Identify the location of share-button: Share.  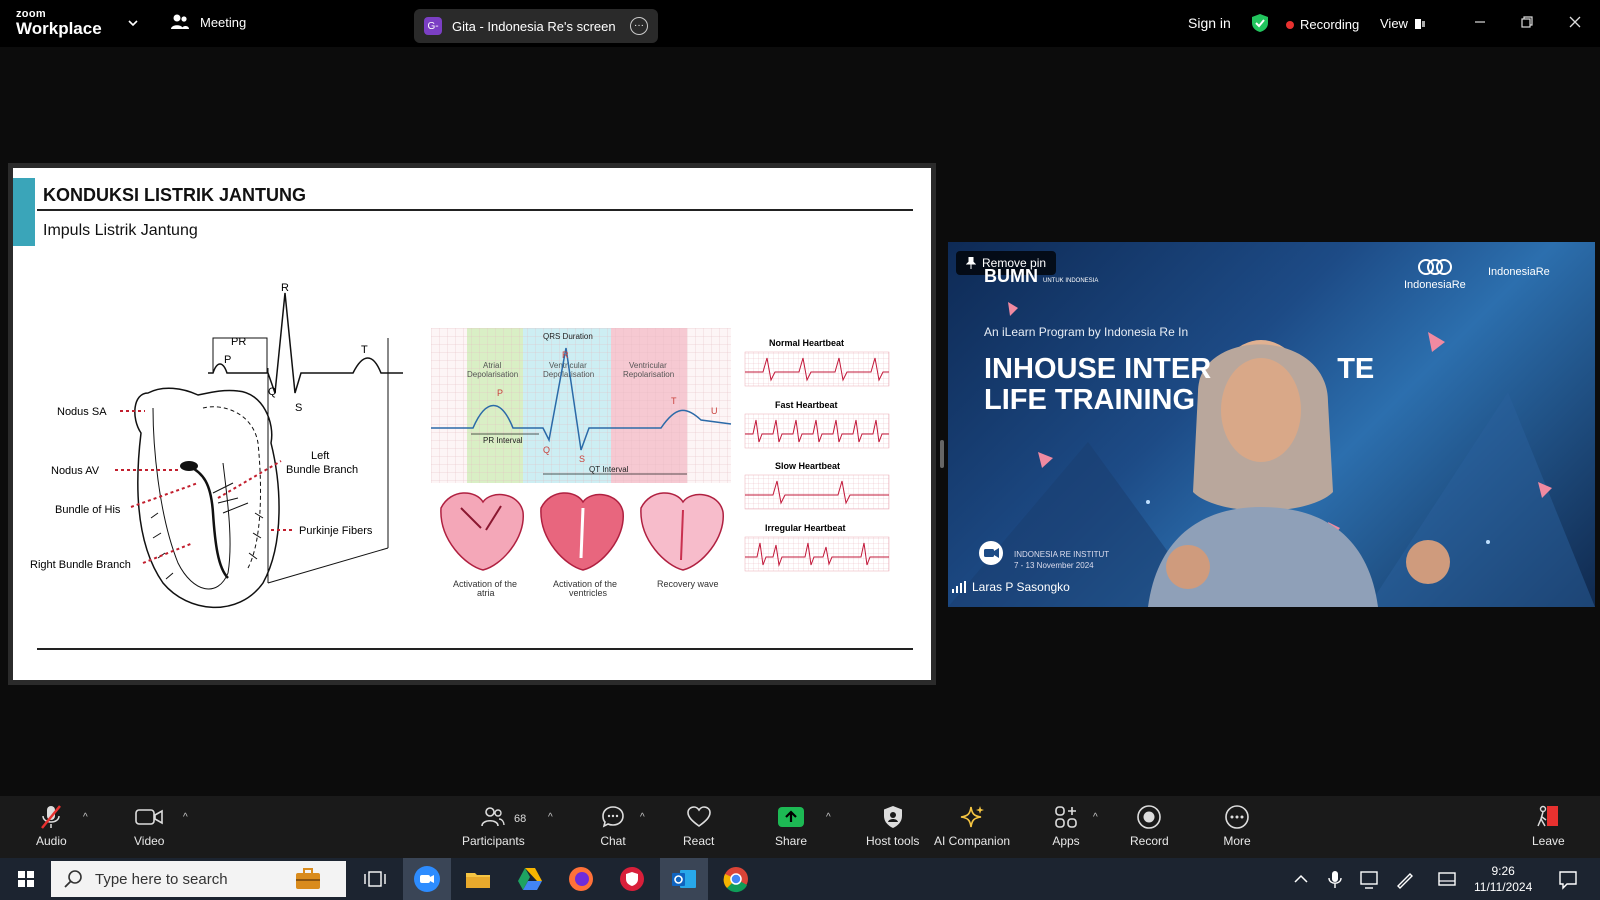
(791, 826).